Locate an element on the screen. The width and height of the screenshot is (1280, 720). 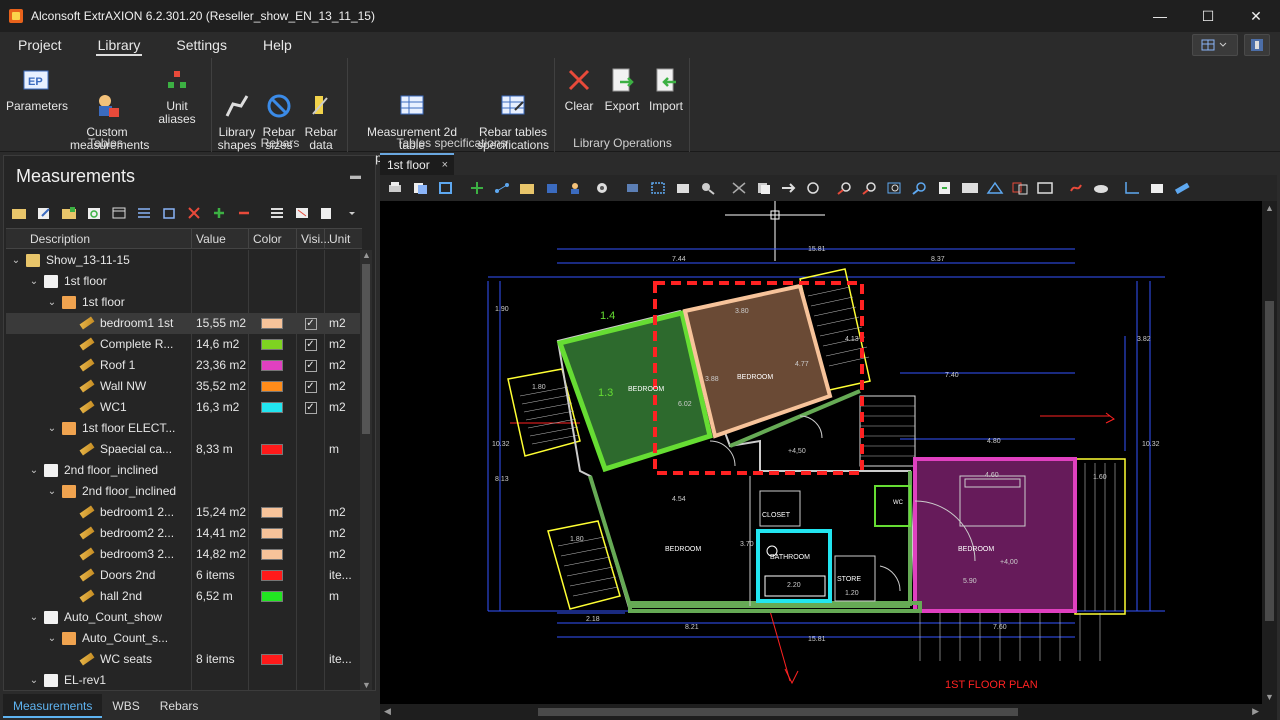
tree-group-row: ⌄ EL-rev1 is located at coordinates (184, 680).